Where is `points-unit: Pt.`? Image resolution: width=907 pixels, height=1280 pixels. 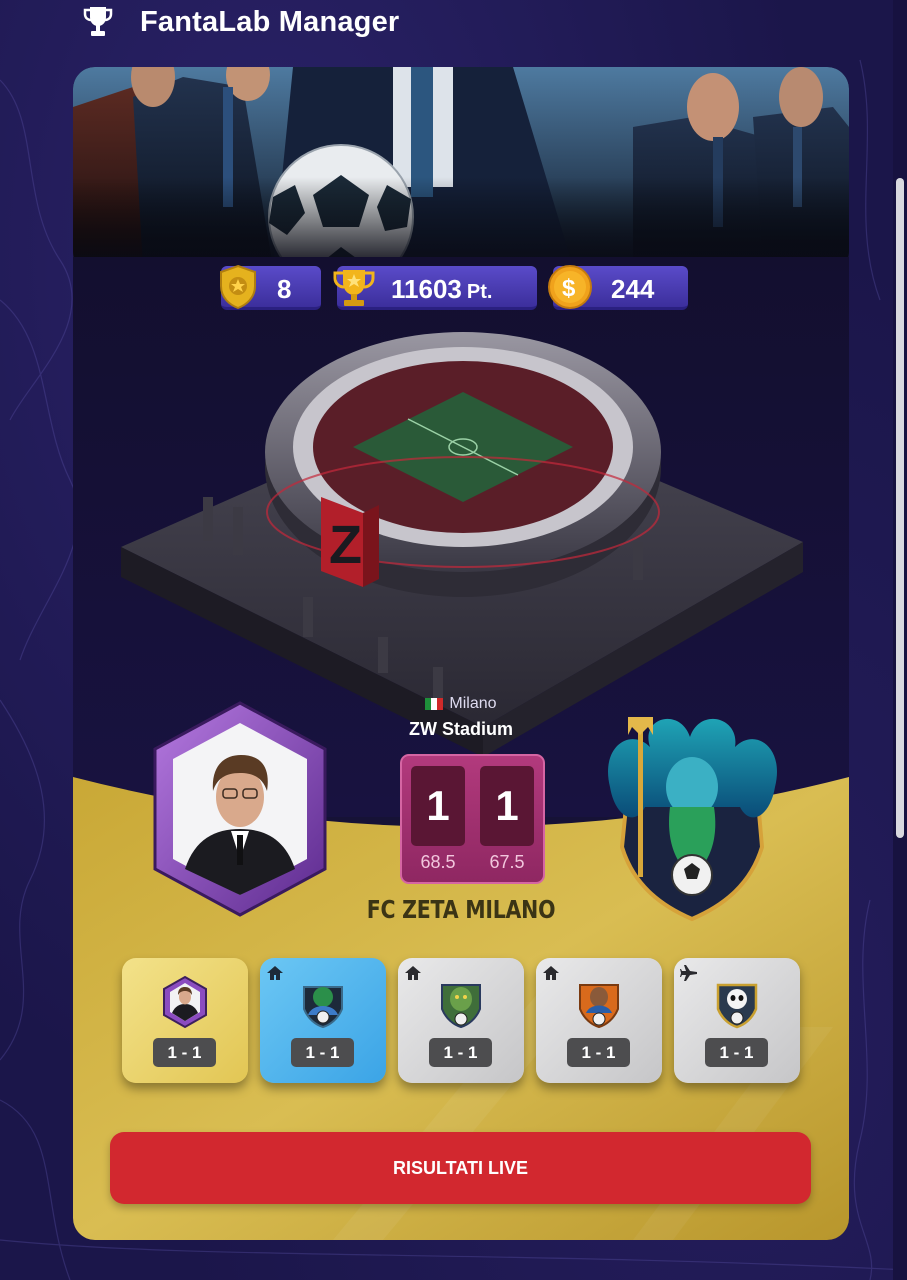
points-unit: Pt. is located at coordinates (479, 292).